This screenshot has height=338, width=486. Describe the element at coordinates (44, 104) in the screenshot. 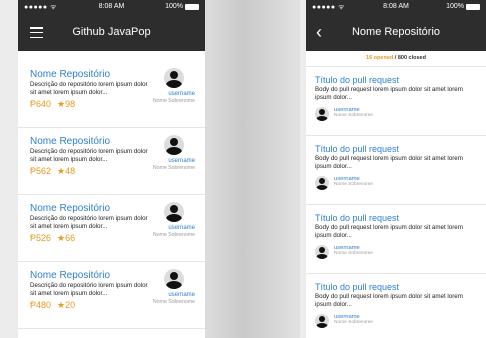

I see `fork-count: 640` at that location.